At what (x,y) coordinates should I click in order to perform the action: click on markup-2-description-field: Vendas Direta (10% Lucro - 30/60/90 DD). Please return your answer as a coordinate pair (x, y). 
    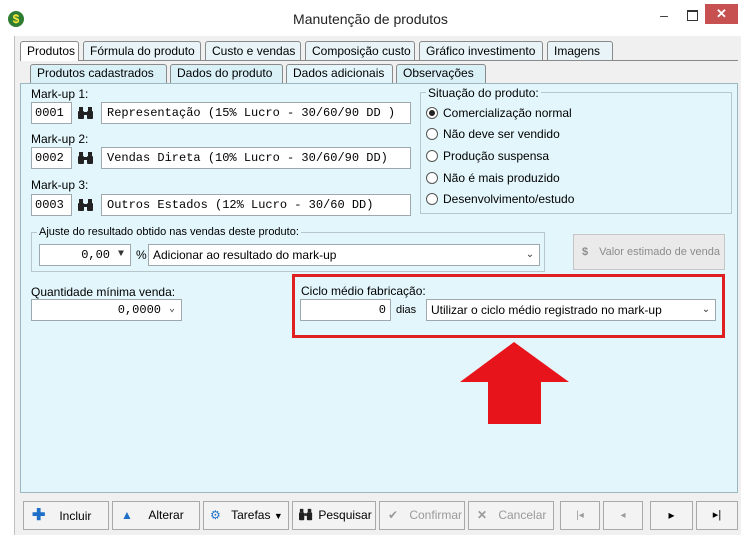
    Looking at the image, I should click on (256, 158).